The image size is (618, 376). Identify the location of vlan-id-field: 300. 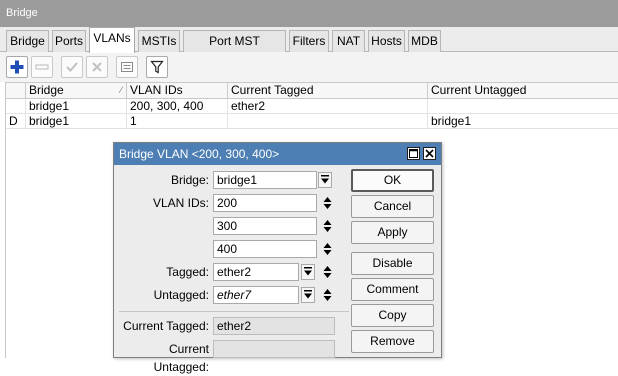
(265, 226).